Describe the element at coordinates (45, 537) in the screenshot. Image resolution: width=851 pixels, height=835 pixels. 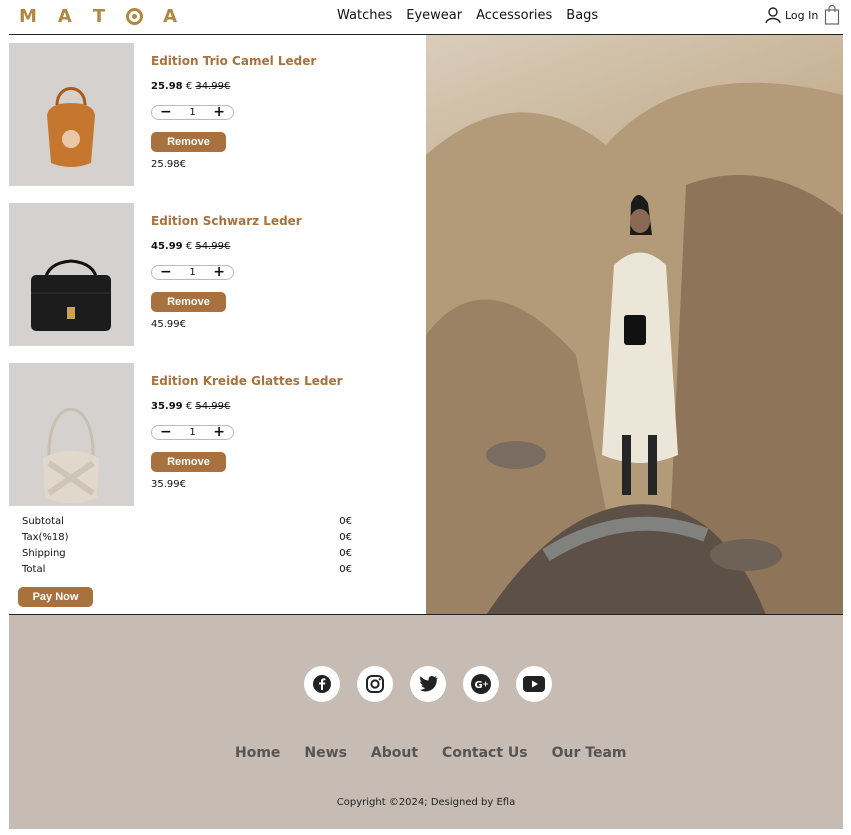
I see `summary-label: Tax(%18)` at that location.